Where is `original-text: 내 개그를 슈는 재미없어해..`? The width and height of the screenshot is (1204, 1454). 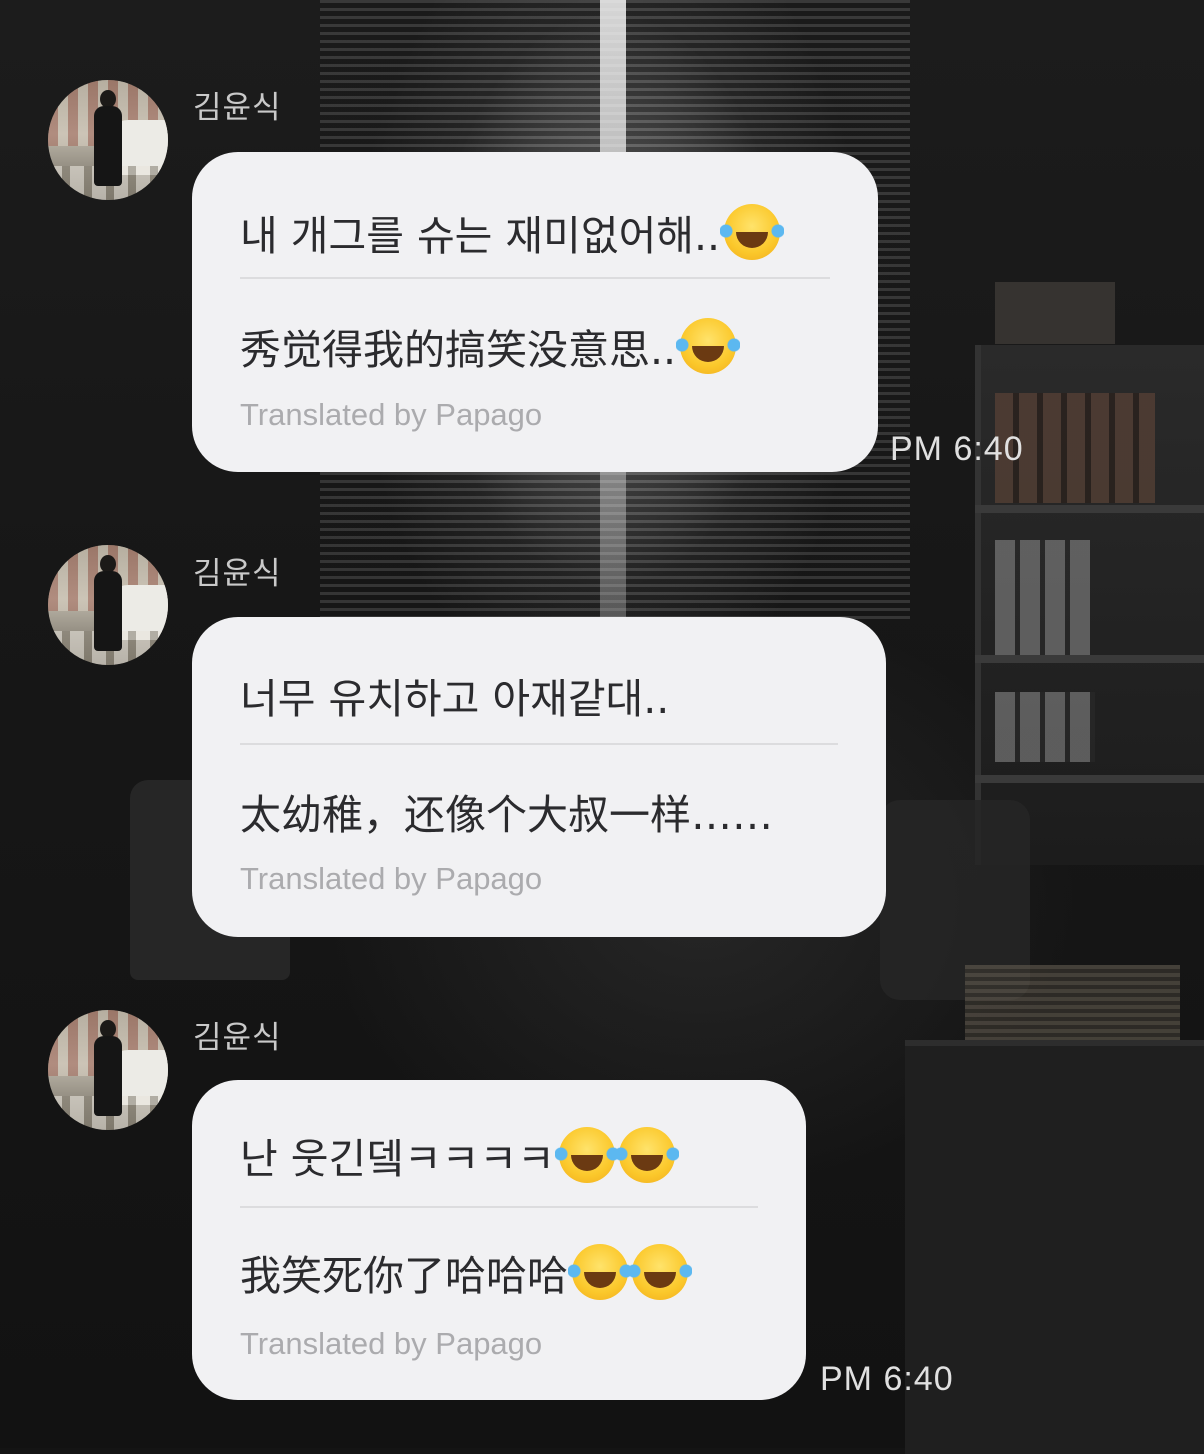 original-text: 내 개그를 슈는 재미없어해.. is located at coordinates (512, 232).